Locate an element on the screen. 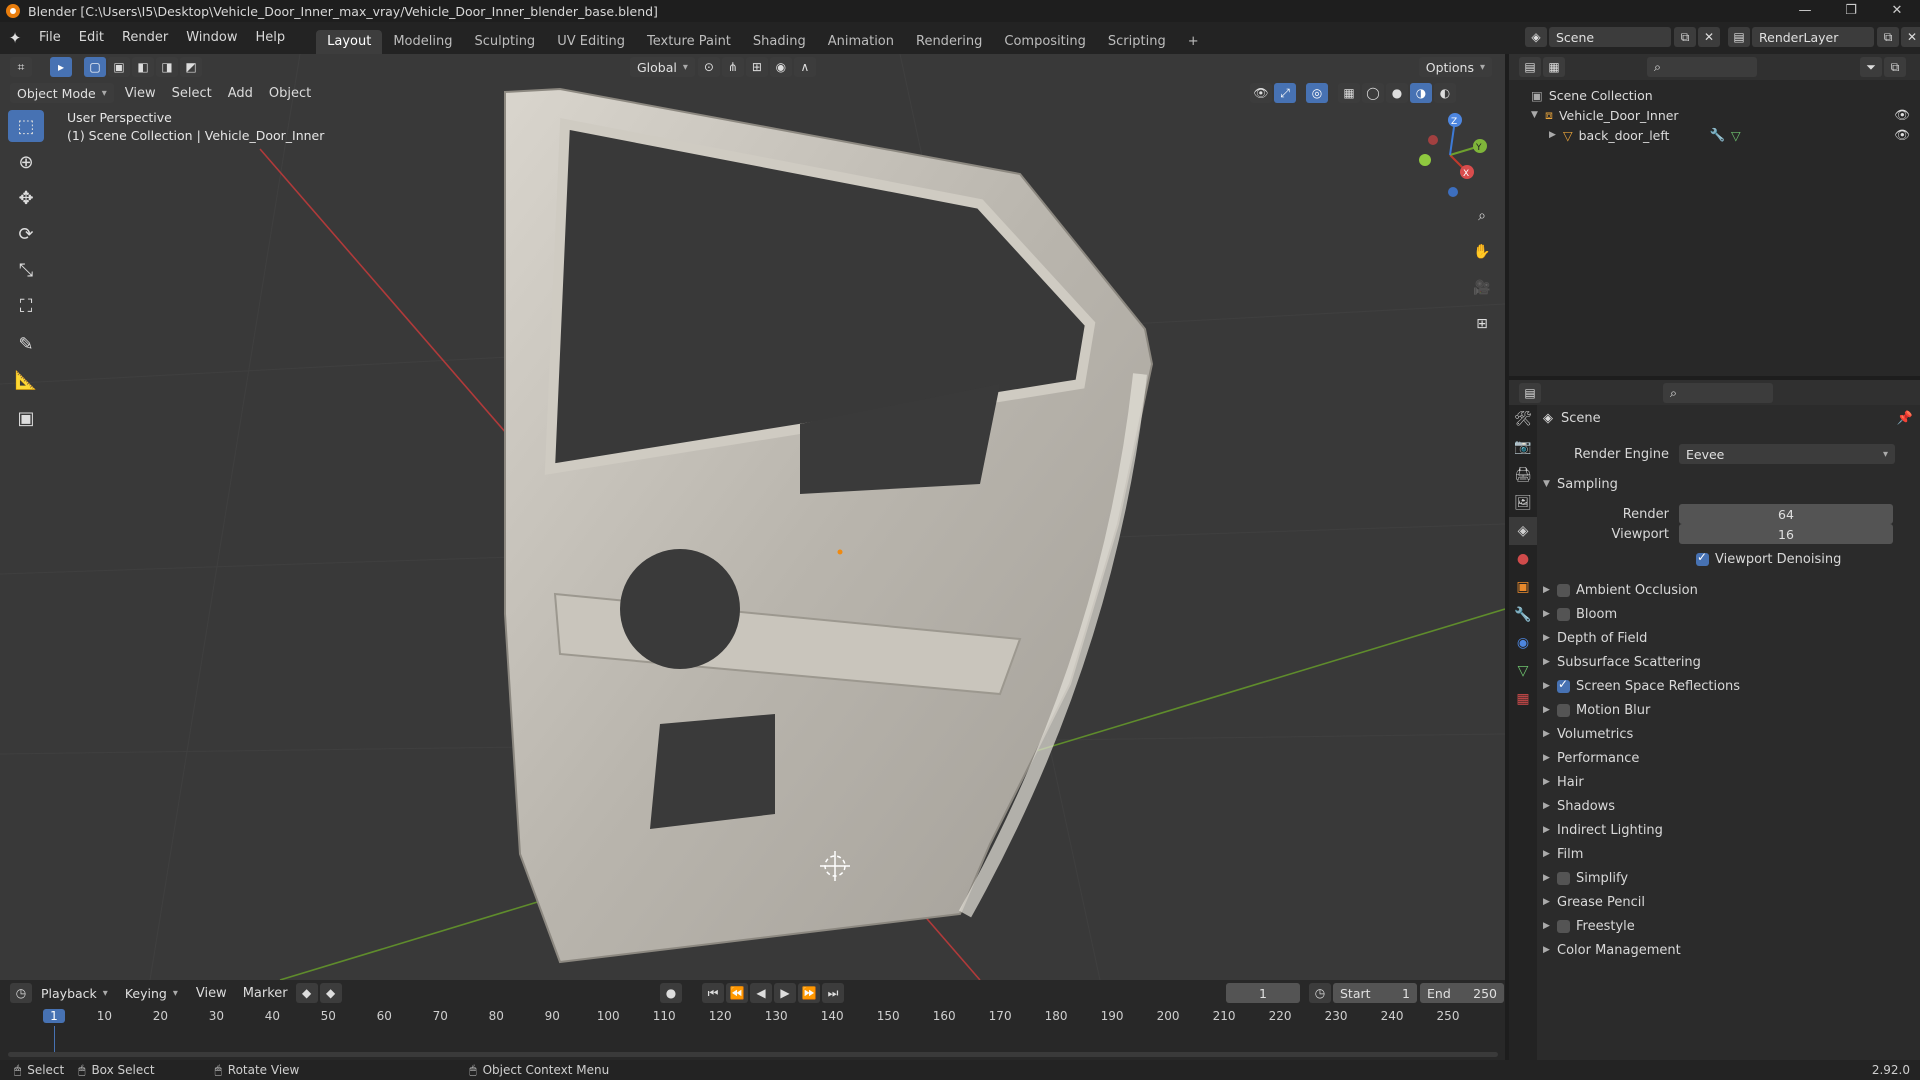  scene-selector: Scene is located at coordinates (1610, 37).